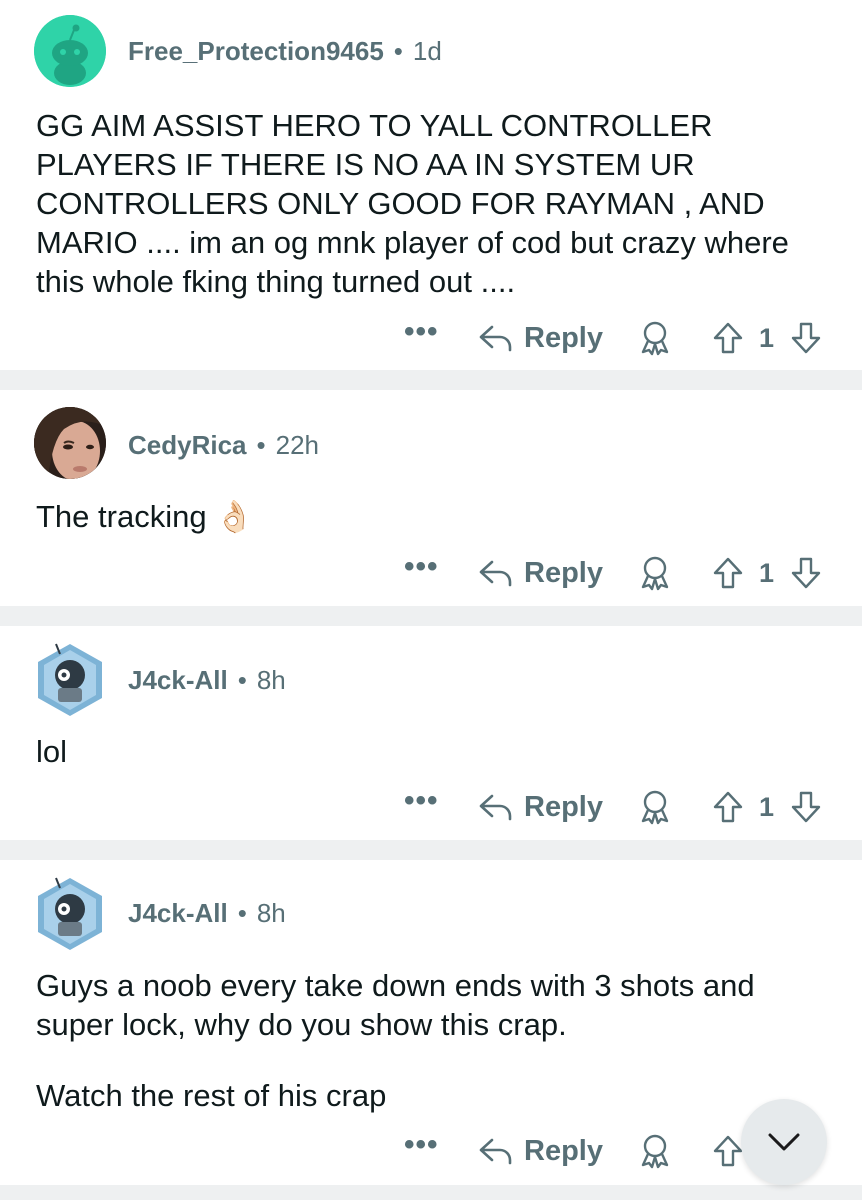  What do you see at coordinates (187, 445) in the screenshot?
I see `username: CedyRica` at bounding box center [187, 445].